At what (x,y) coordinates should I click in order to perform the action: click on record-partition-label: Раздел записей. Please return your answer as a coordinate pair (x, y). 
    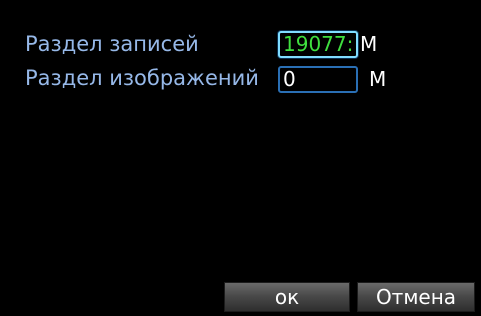
    Looking at the image, I should click on (112, 44).